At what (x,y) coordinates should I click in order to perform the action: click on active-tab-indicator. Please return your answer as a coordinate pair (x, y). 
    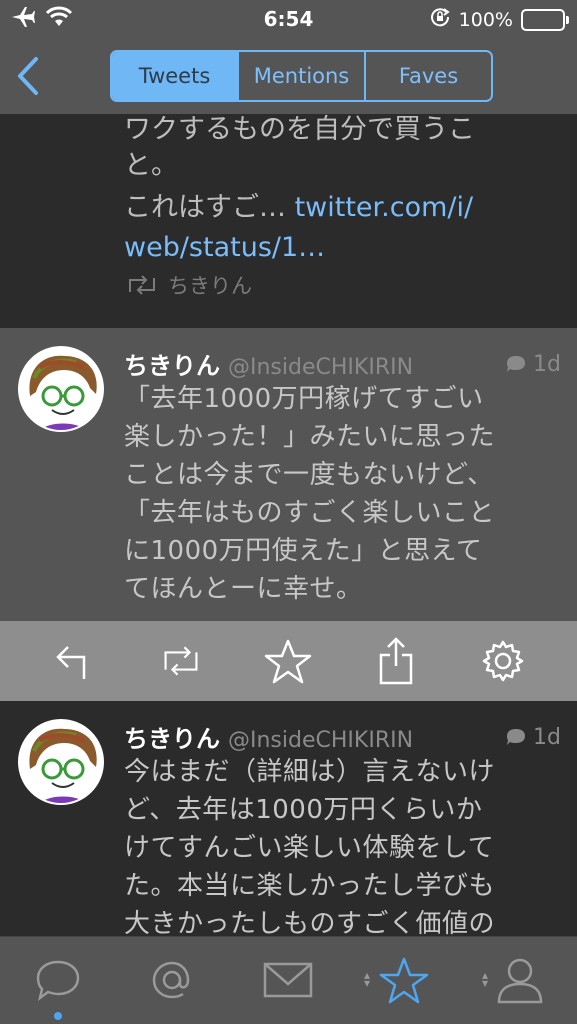
    Looking at the image, I should click on (58, 1016).